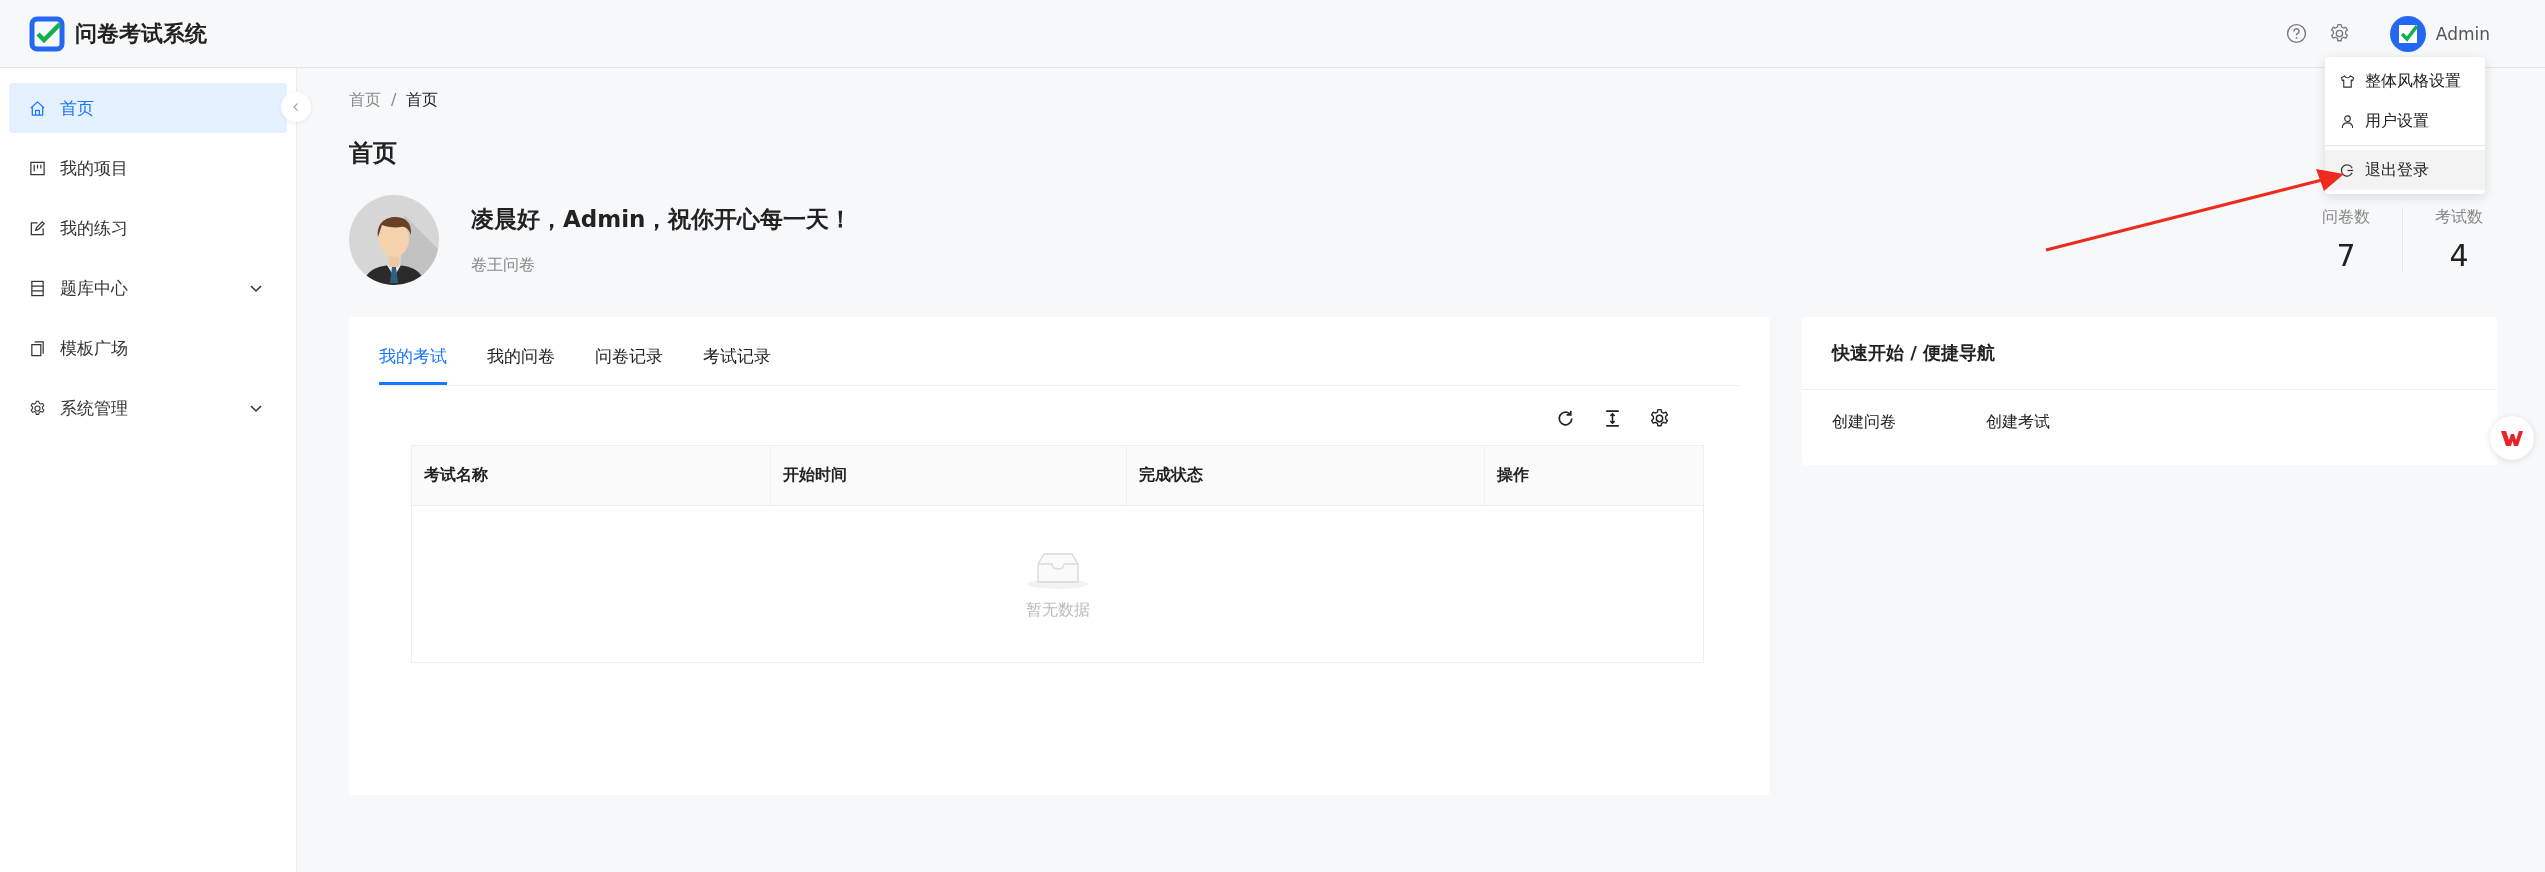 Image resolution: width=2545 pixels, height=872 pixels. I want to click on column-header: 完成状态, so click(1305, 475).